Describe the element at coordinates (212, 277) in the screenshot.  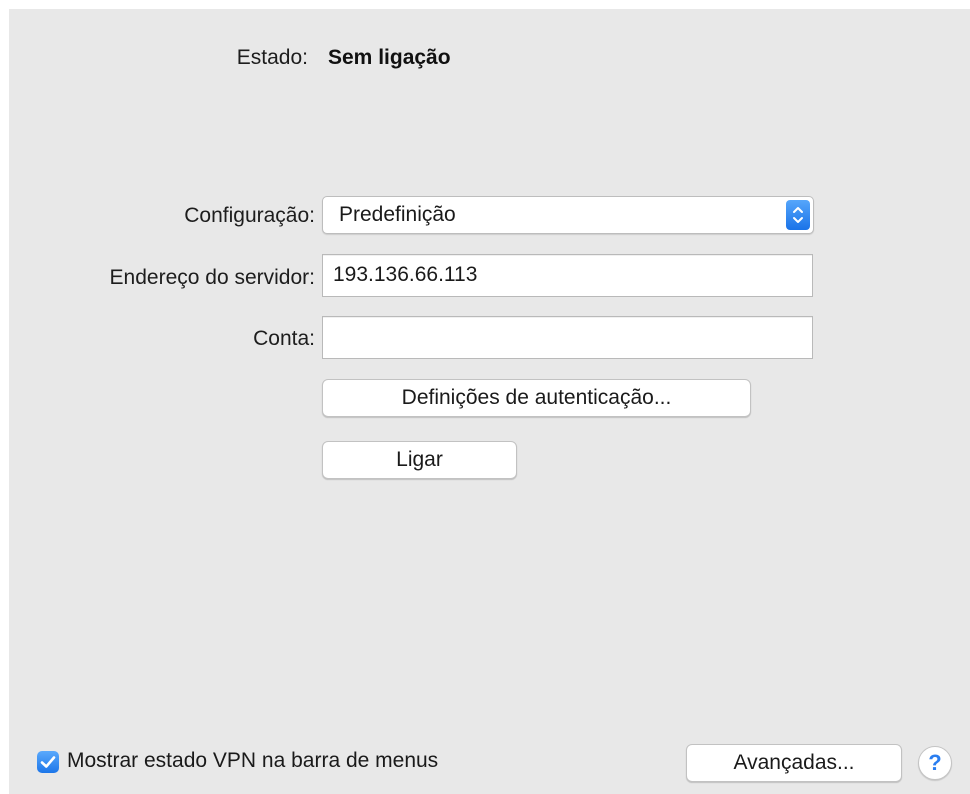
I see `server-address-label: Endereço do servidor:` at that location.